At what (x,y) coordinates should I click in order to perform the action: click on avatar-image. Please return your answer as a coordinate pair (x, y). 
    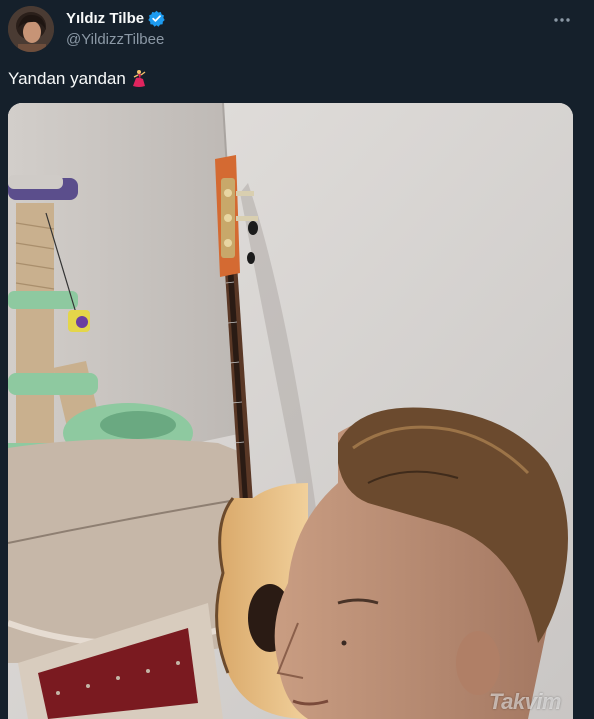
    Looking at the image, I should click on (31, 29).